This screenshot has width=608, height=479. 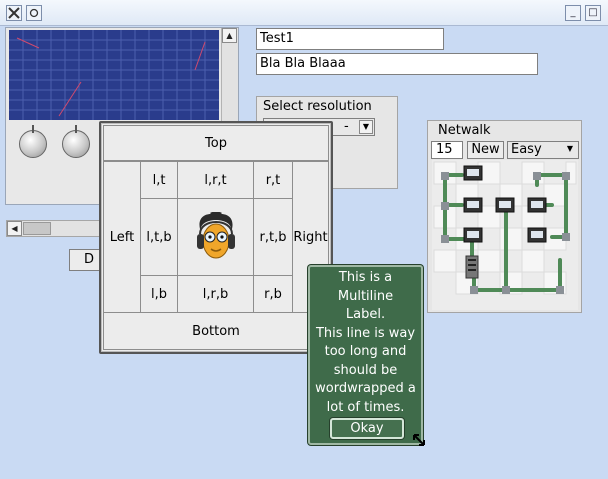 I want to click on cell-top: Top, so click(x=216, y=143).